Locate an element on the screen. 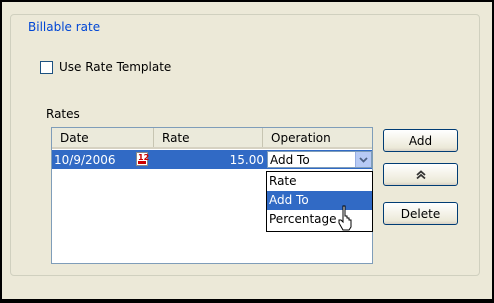  checkbox-box is located at coordinates (46, 67).